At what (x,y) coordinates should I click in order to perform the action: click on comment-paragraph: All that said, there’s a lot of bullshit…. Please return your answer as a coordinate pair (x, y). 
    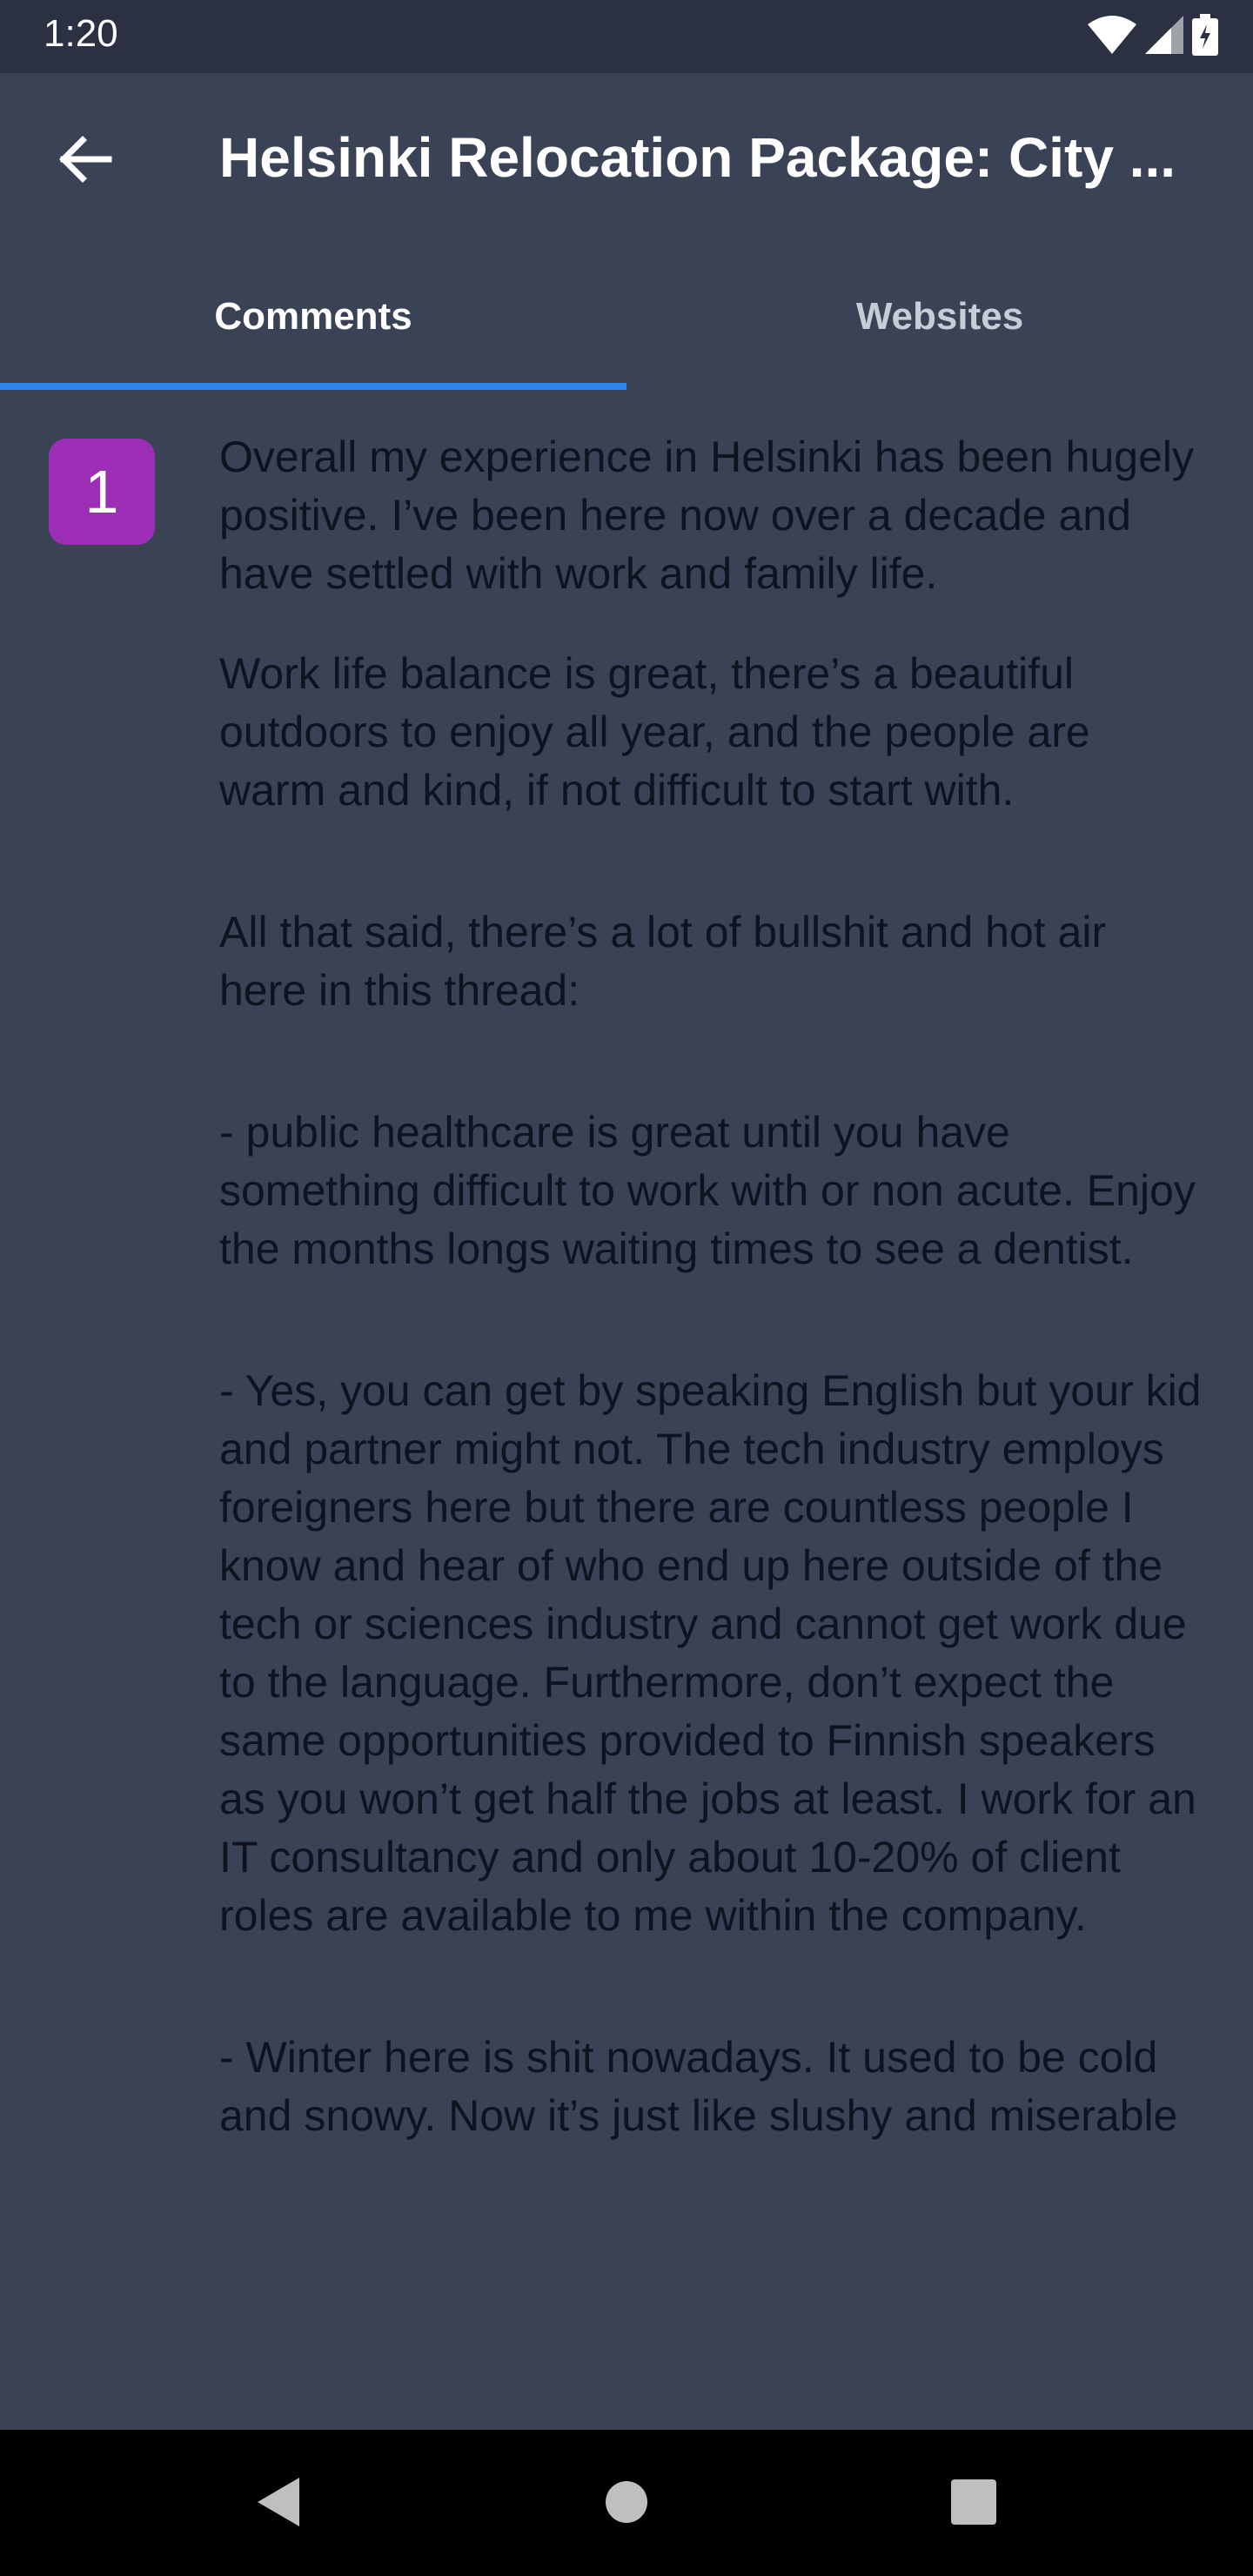
    Looking at the image, I should click on (663, 962).